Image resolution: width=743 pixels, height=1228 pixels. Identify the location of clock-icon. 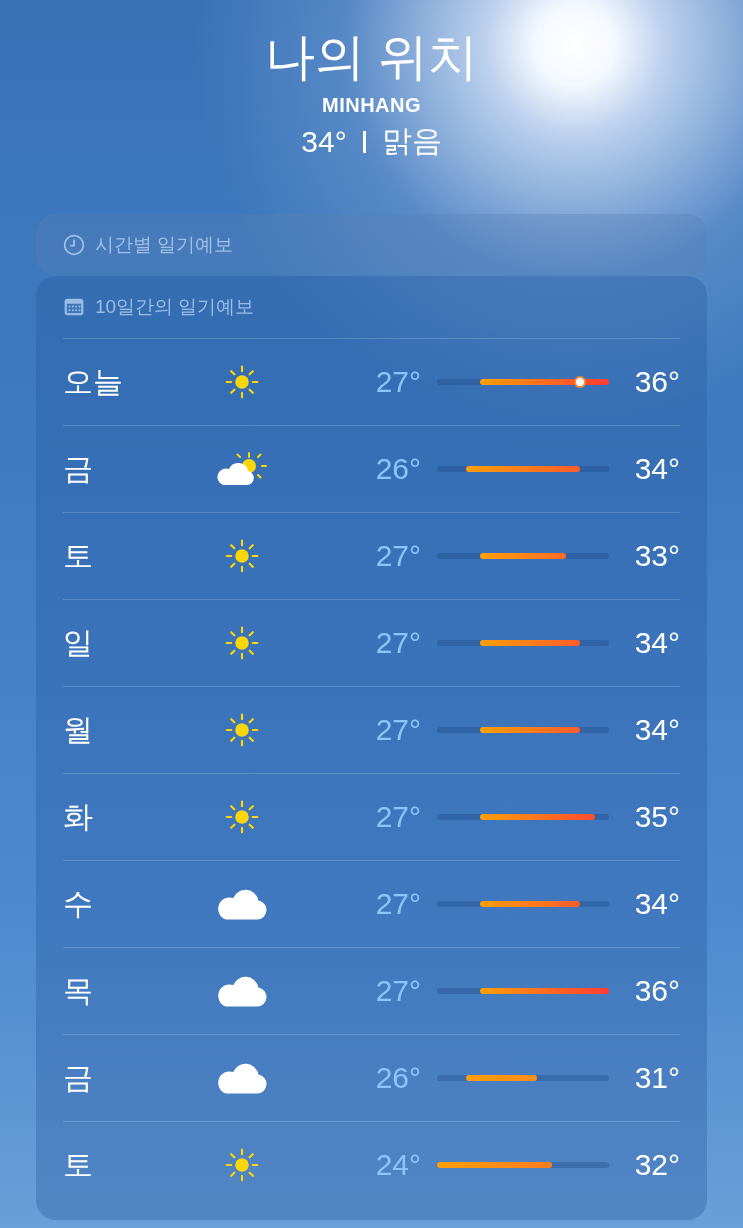
(74, 245).